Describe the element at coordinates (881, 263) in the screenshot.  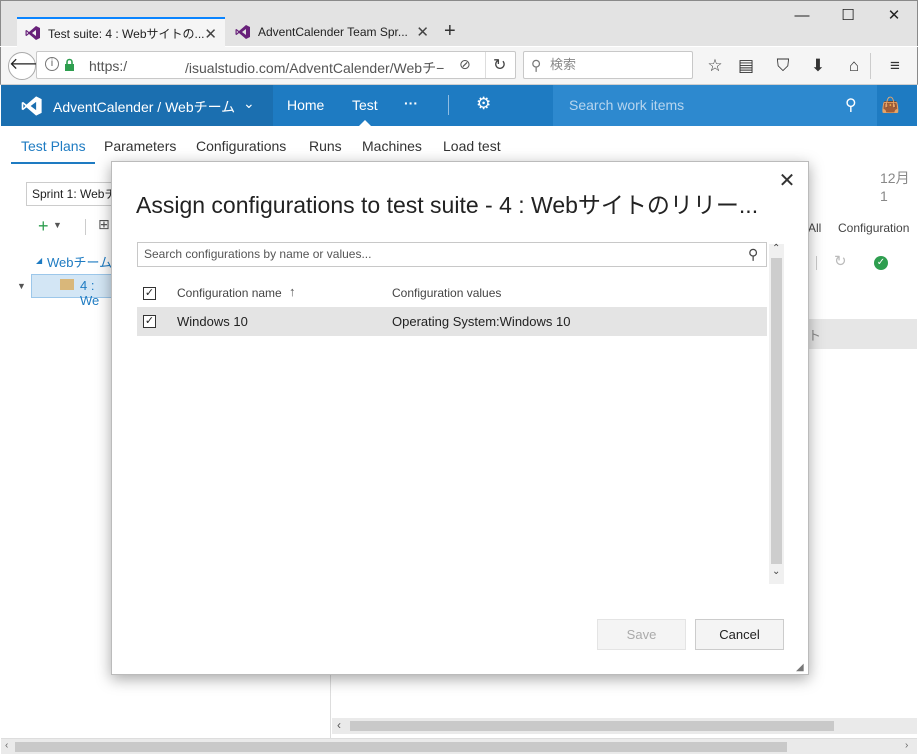
I see `pass-check-icon: ✓` at that location.